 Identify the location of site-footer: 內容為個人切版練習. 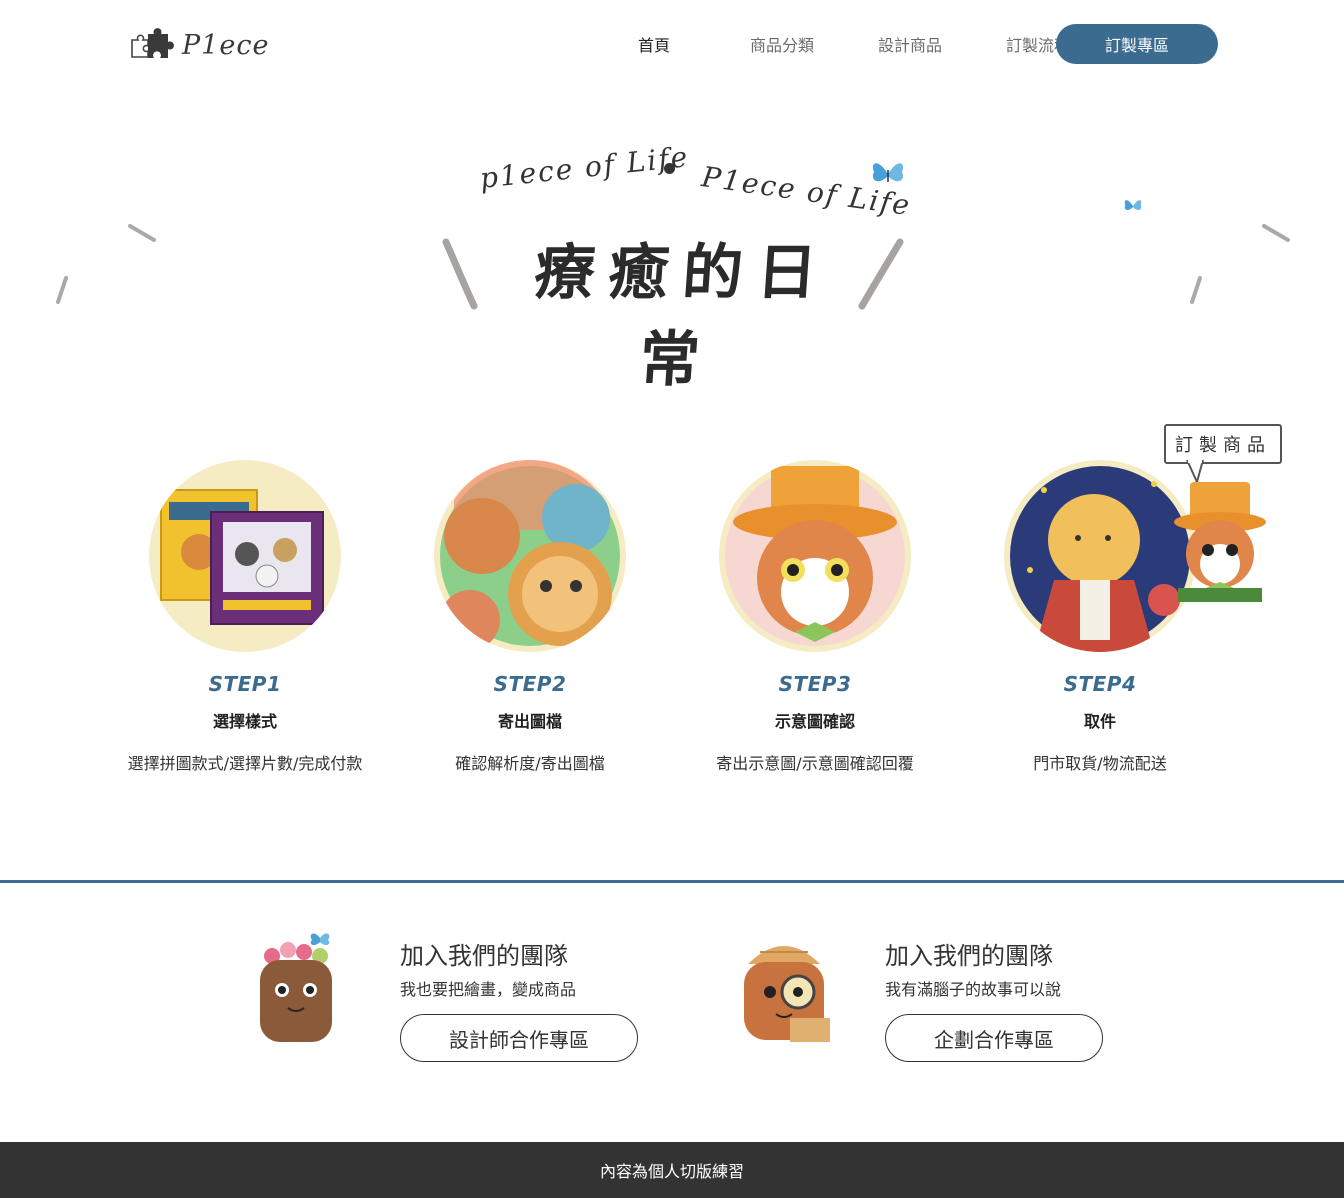
(672, 1170).